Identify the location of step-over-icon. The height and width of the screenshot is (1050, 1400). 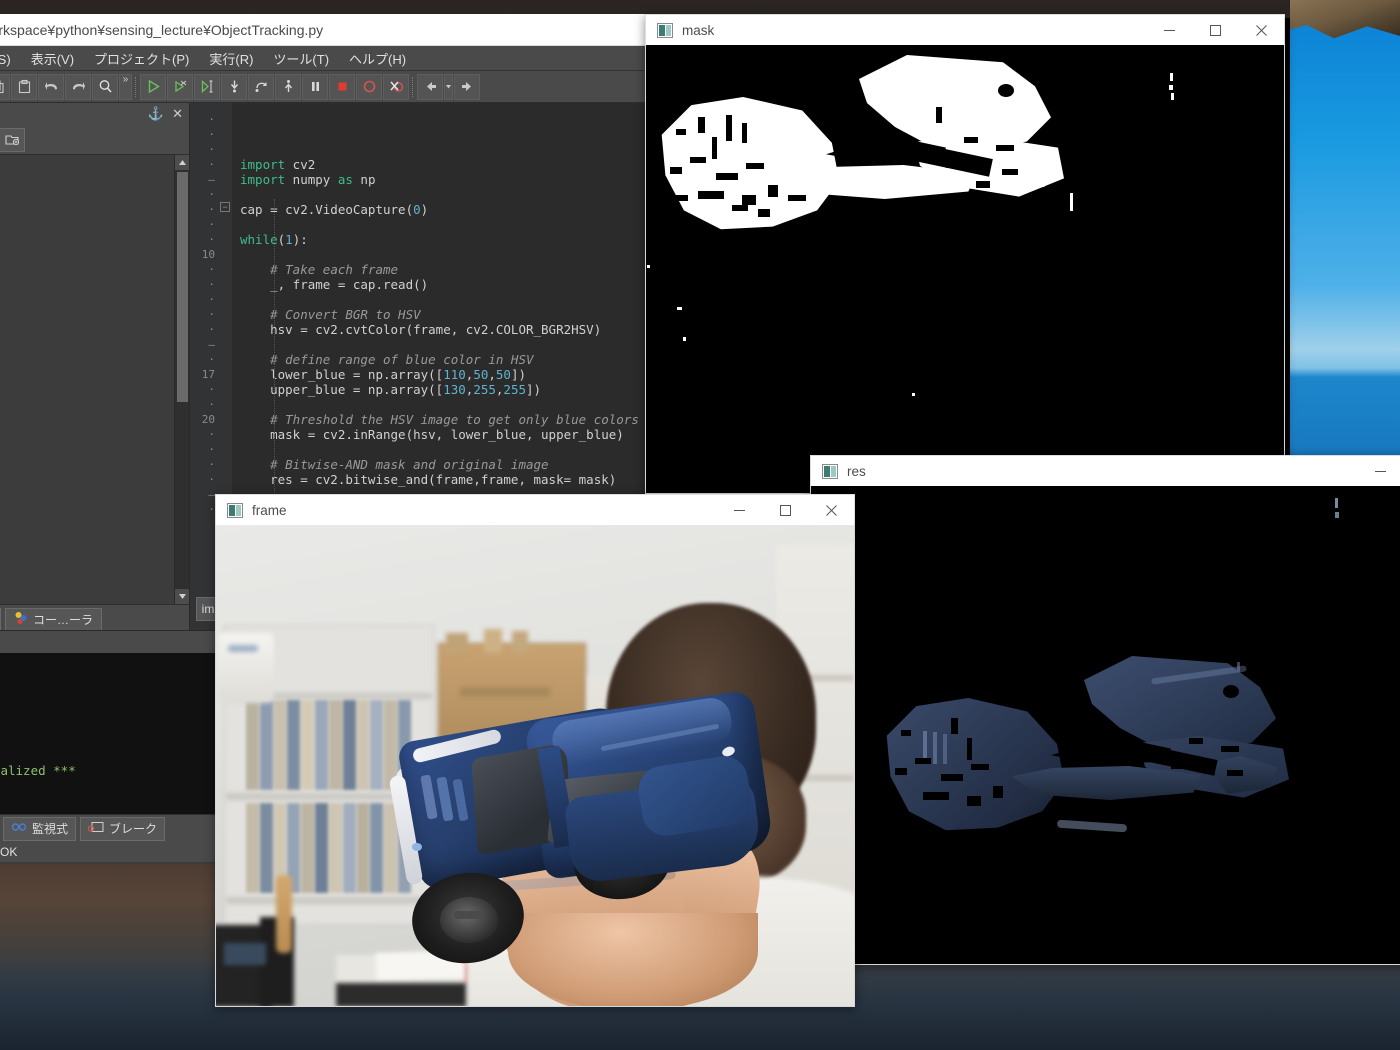
(261, 86).